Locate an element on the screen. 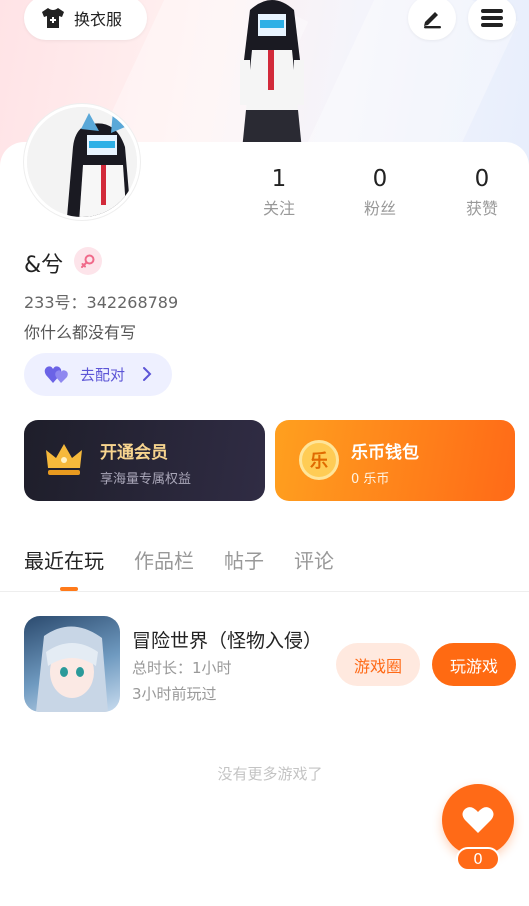 This screenshot has height=906, width=529. stat-likes: 0 获赞 is located at coordinates (482, 192).